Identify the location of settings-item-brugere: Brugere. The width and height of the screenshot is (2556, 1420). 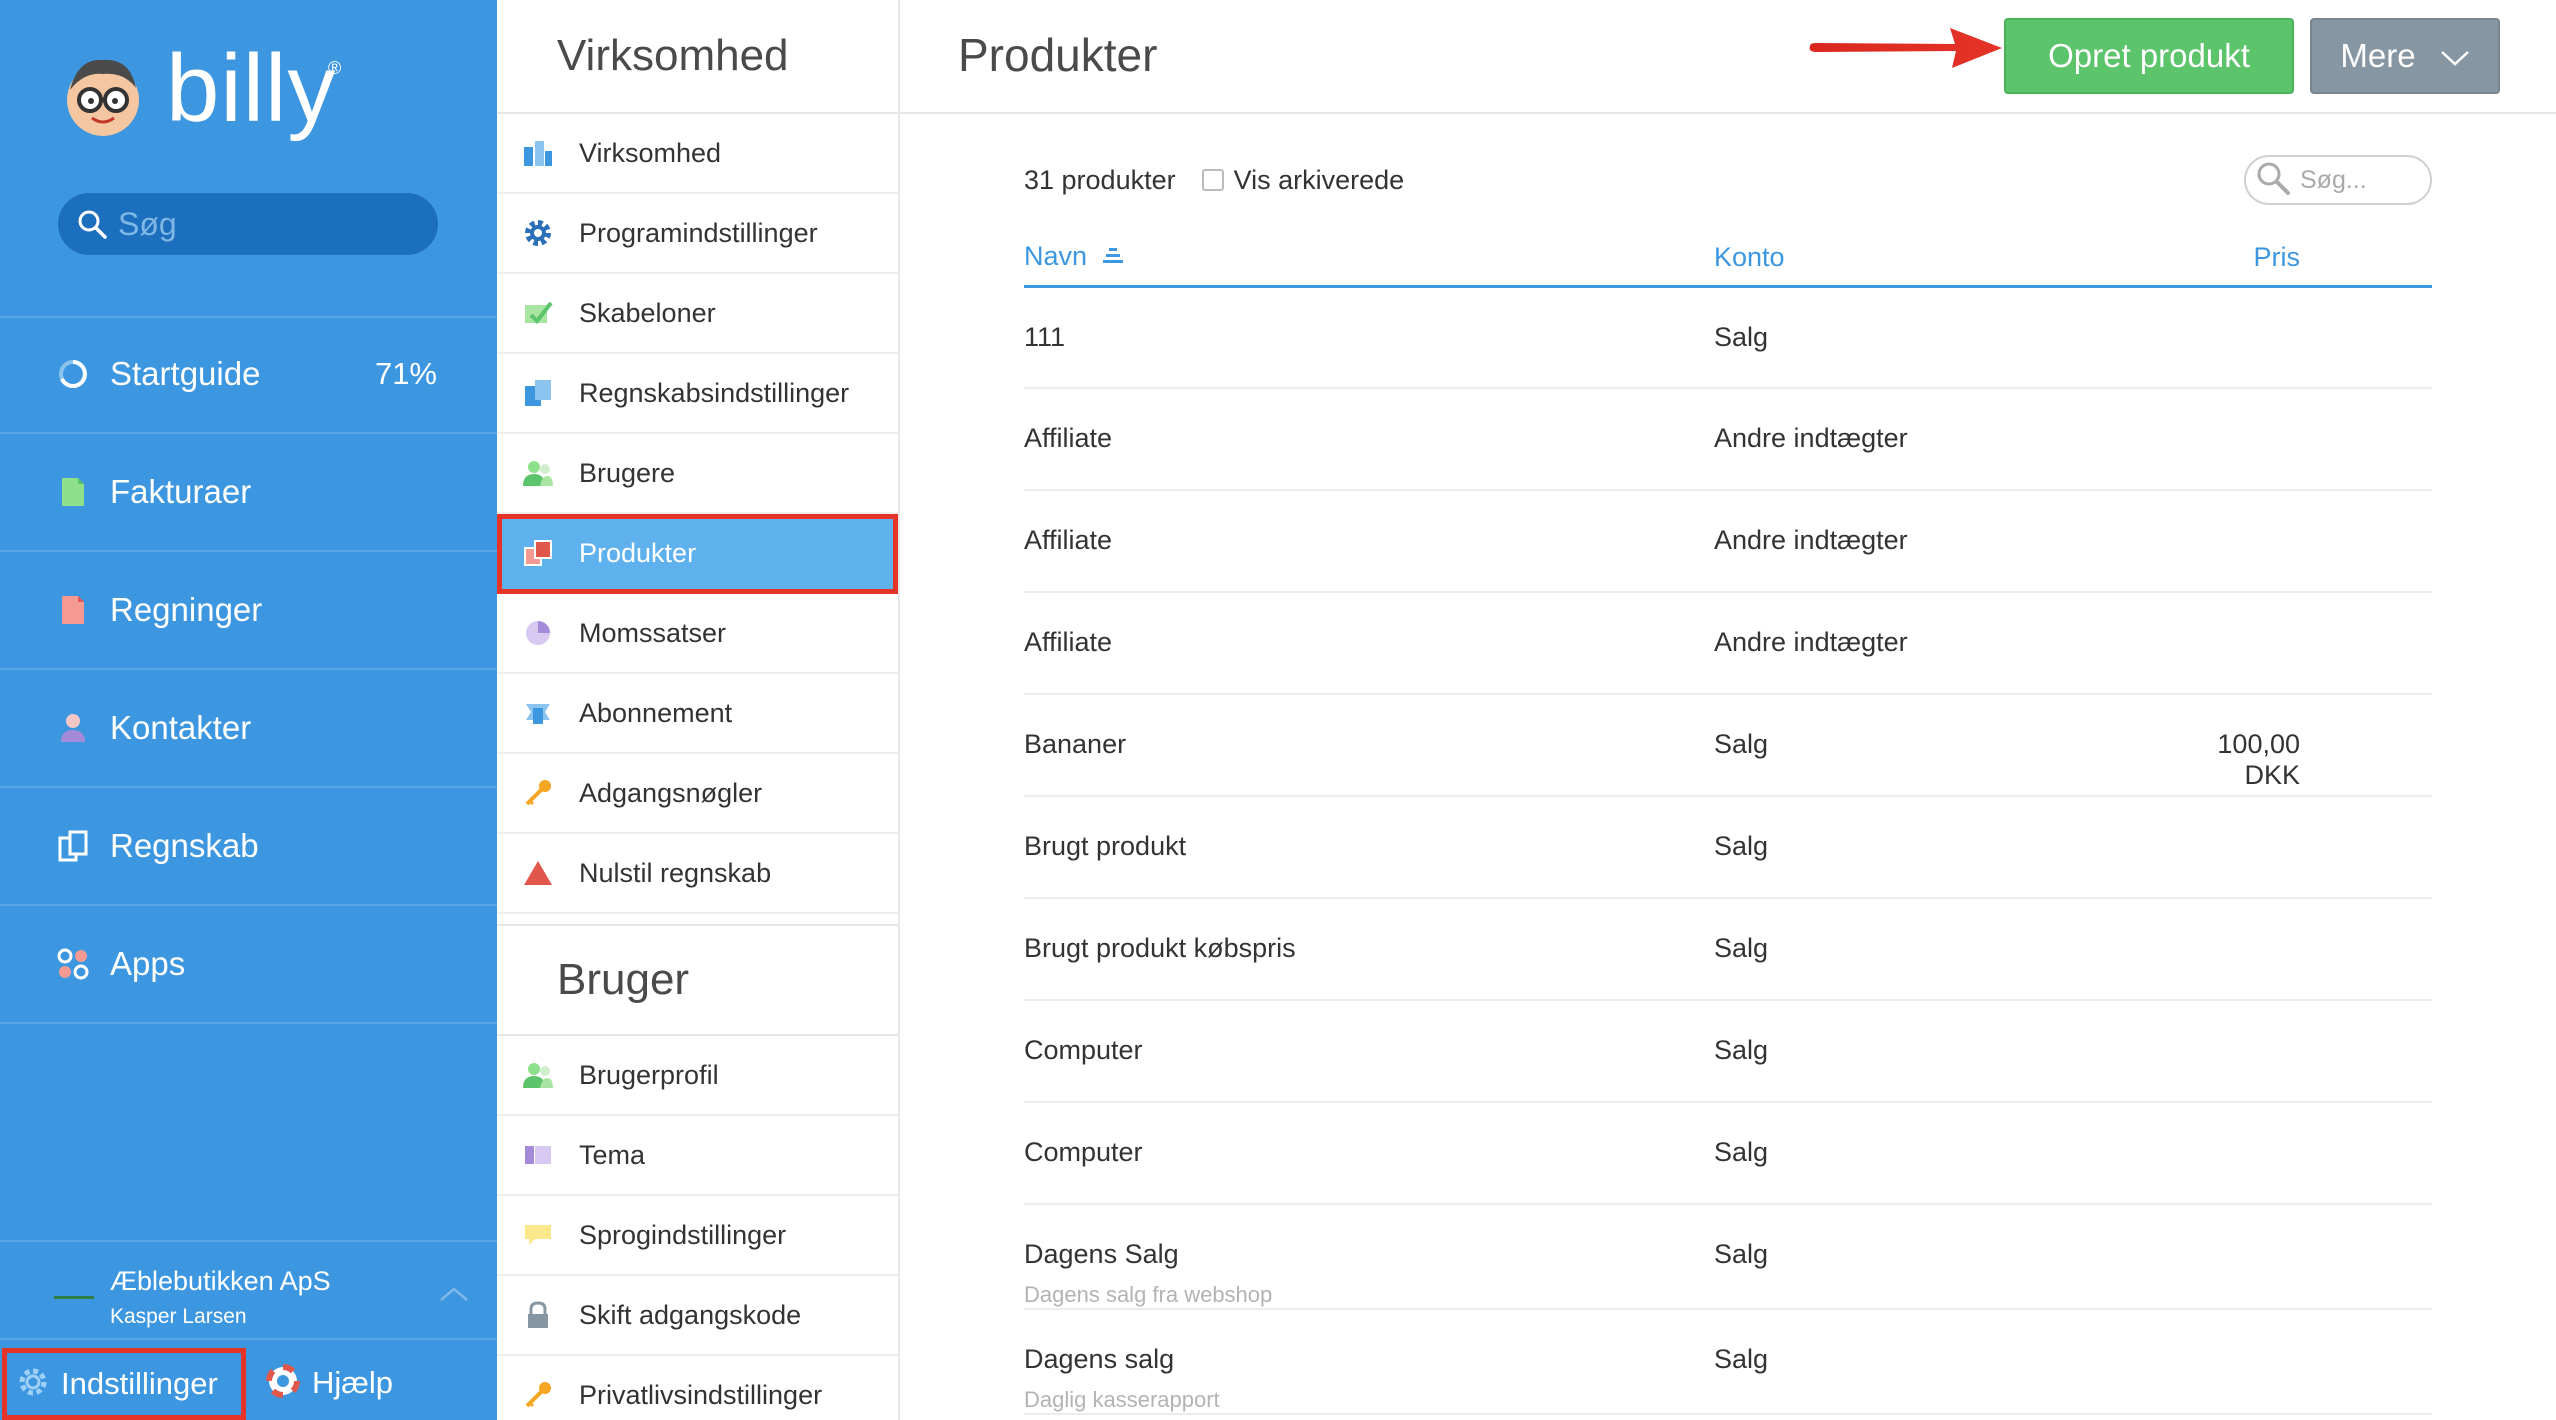
(697, 474).